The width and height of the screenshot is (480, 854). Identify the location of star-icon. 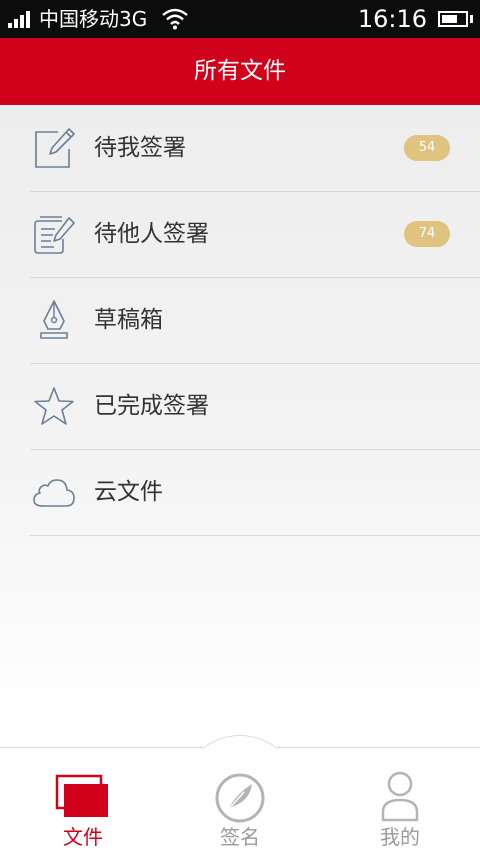
(54, 406).